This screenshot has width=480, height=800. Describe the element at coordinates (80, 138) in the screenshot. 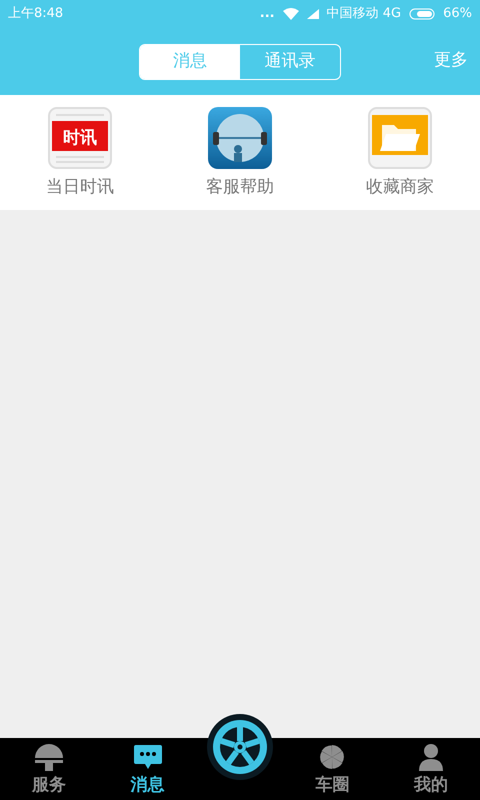

I see `icon-label: 时讯` at that location.